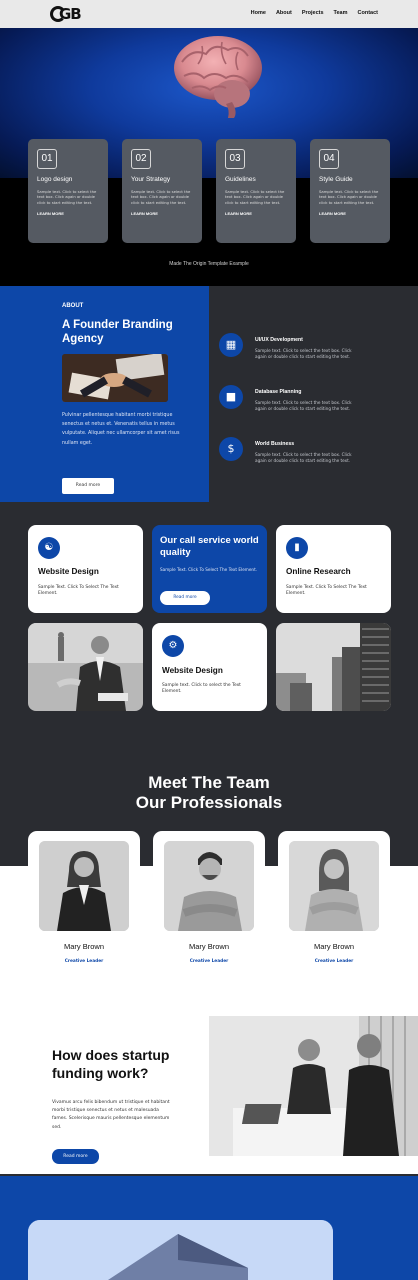 The height and width of the screenshot is (1280, 418). Describe the element at coordinates (209, 782) in the screenshot. I see `team-heading-line1: Meet The Team` at that location.